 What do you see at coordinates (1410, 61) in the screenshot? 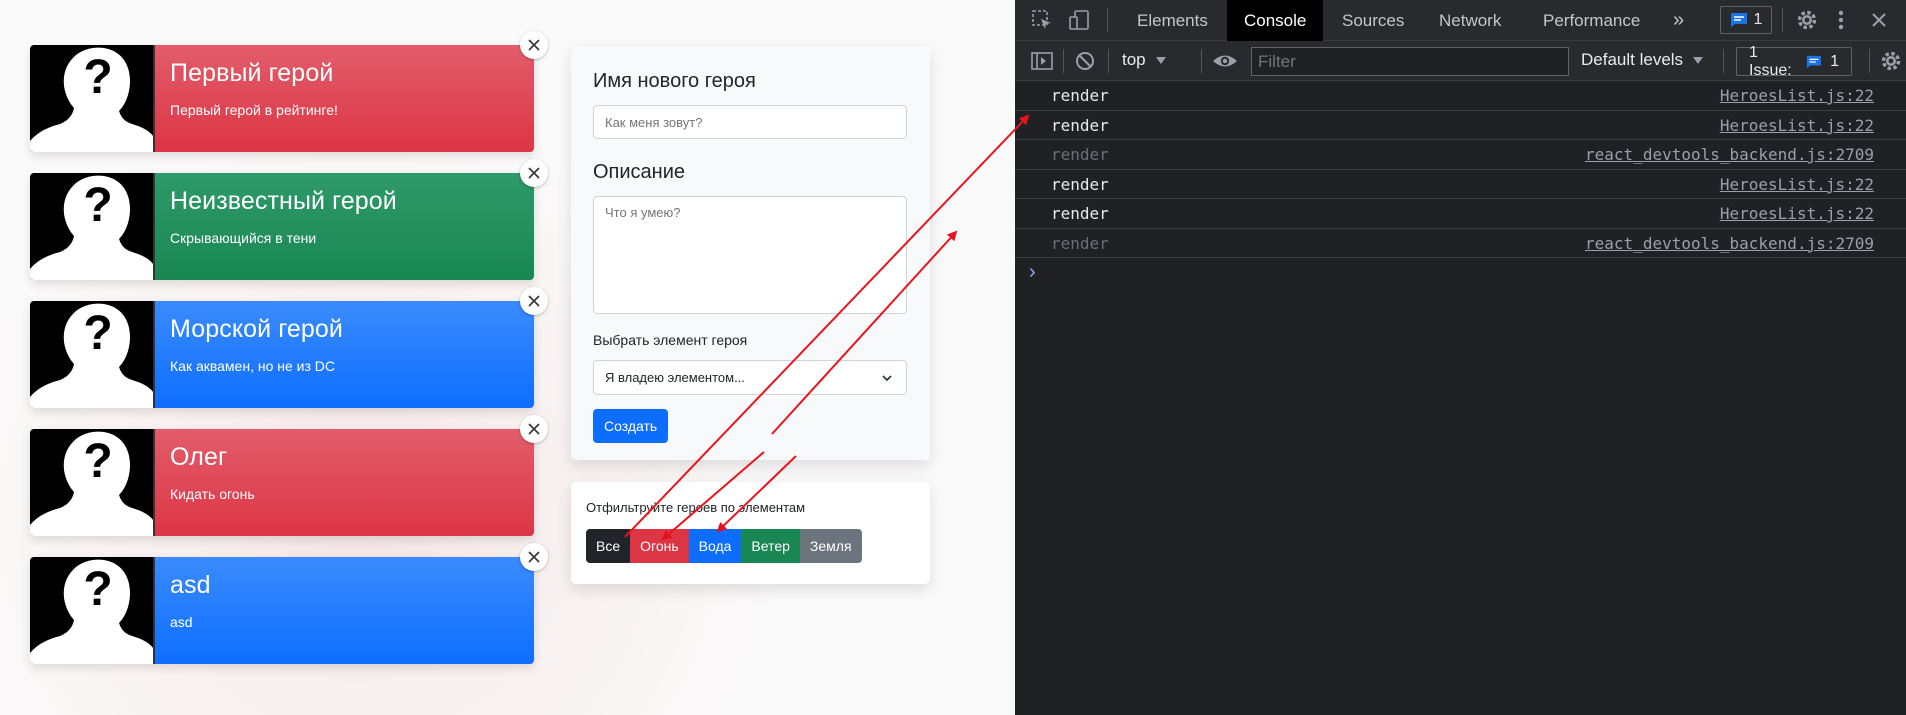
I see `console-filter-input` at bounding box center [1410, 61].